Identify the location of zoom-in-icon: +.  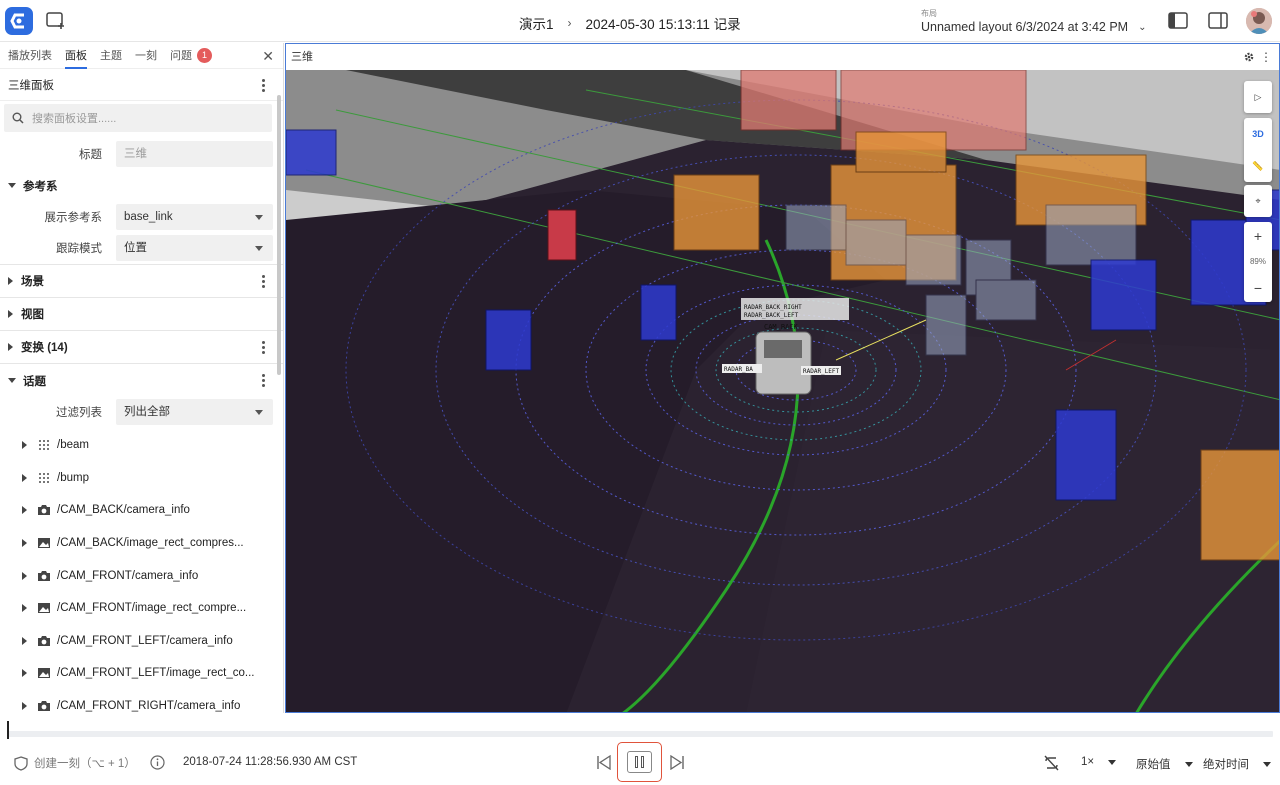
(1258, 236).